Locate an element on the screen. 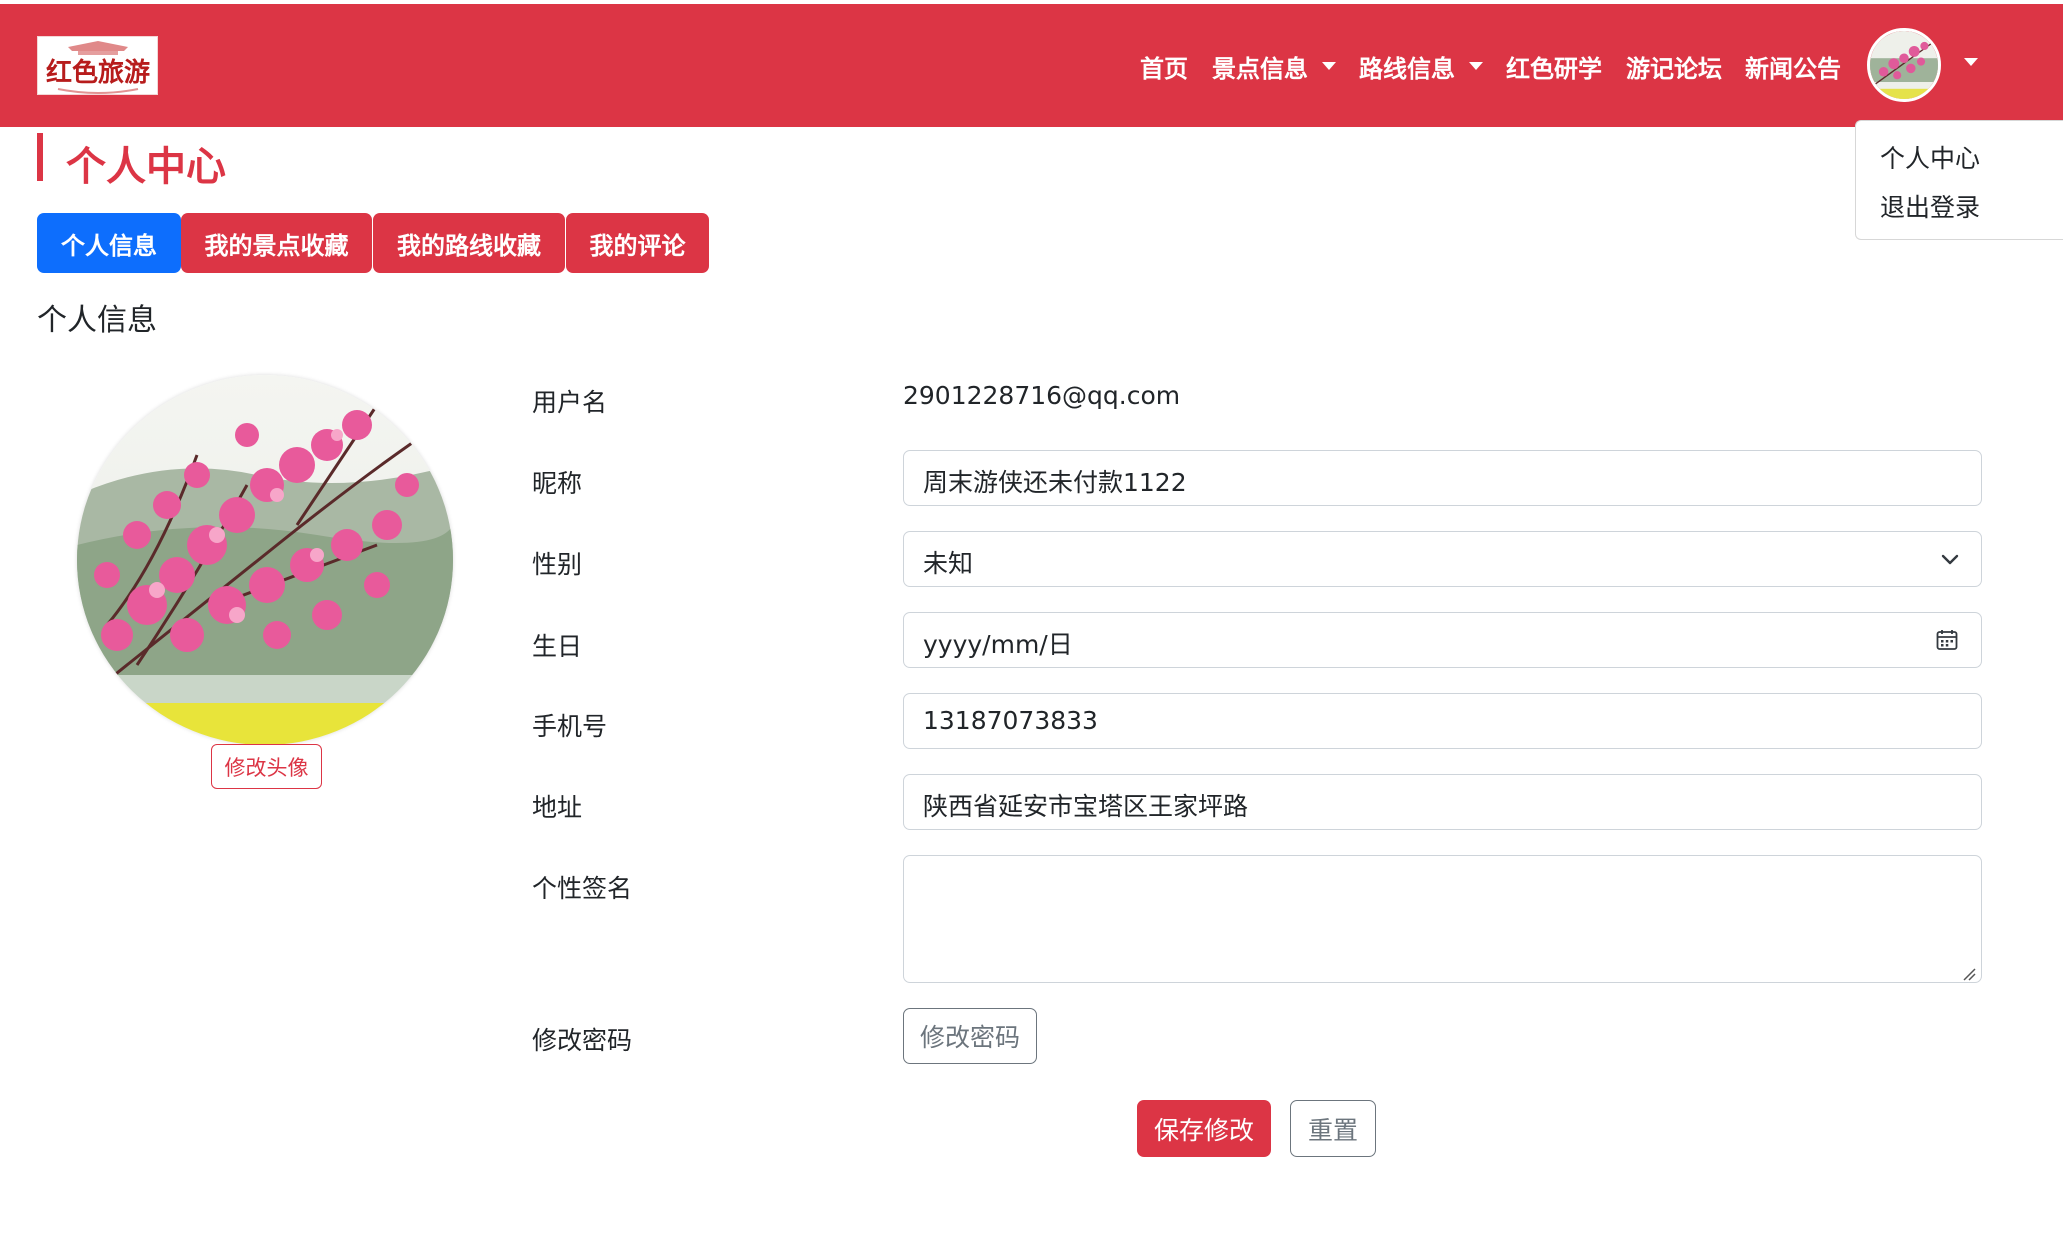 The width and height of the screenshot is (2063, 1248). nav-home-label: 首页 is located at coordinates (1164, 68).